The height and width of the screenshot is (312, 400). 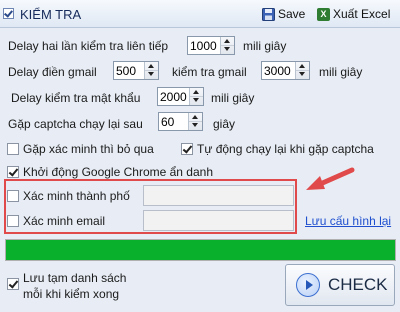 I want to click on play-icon, so click(x=308, y=285).